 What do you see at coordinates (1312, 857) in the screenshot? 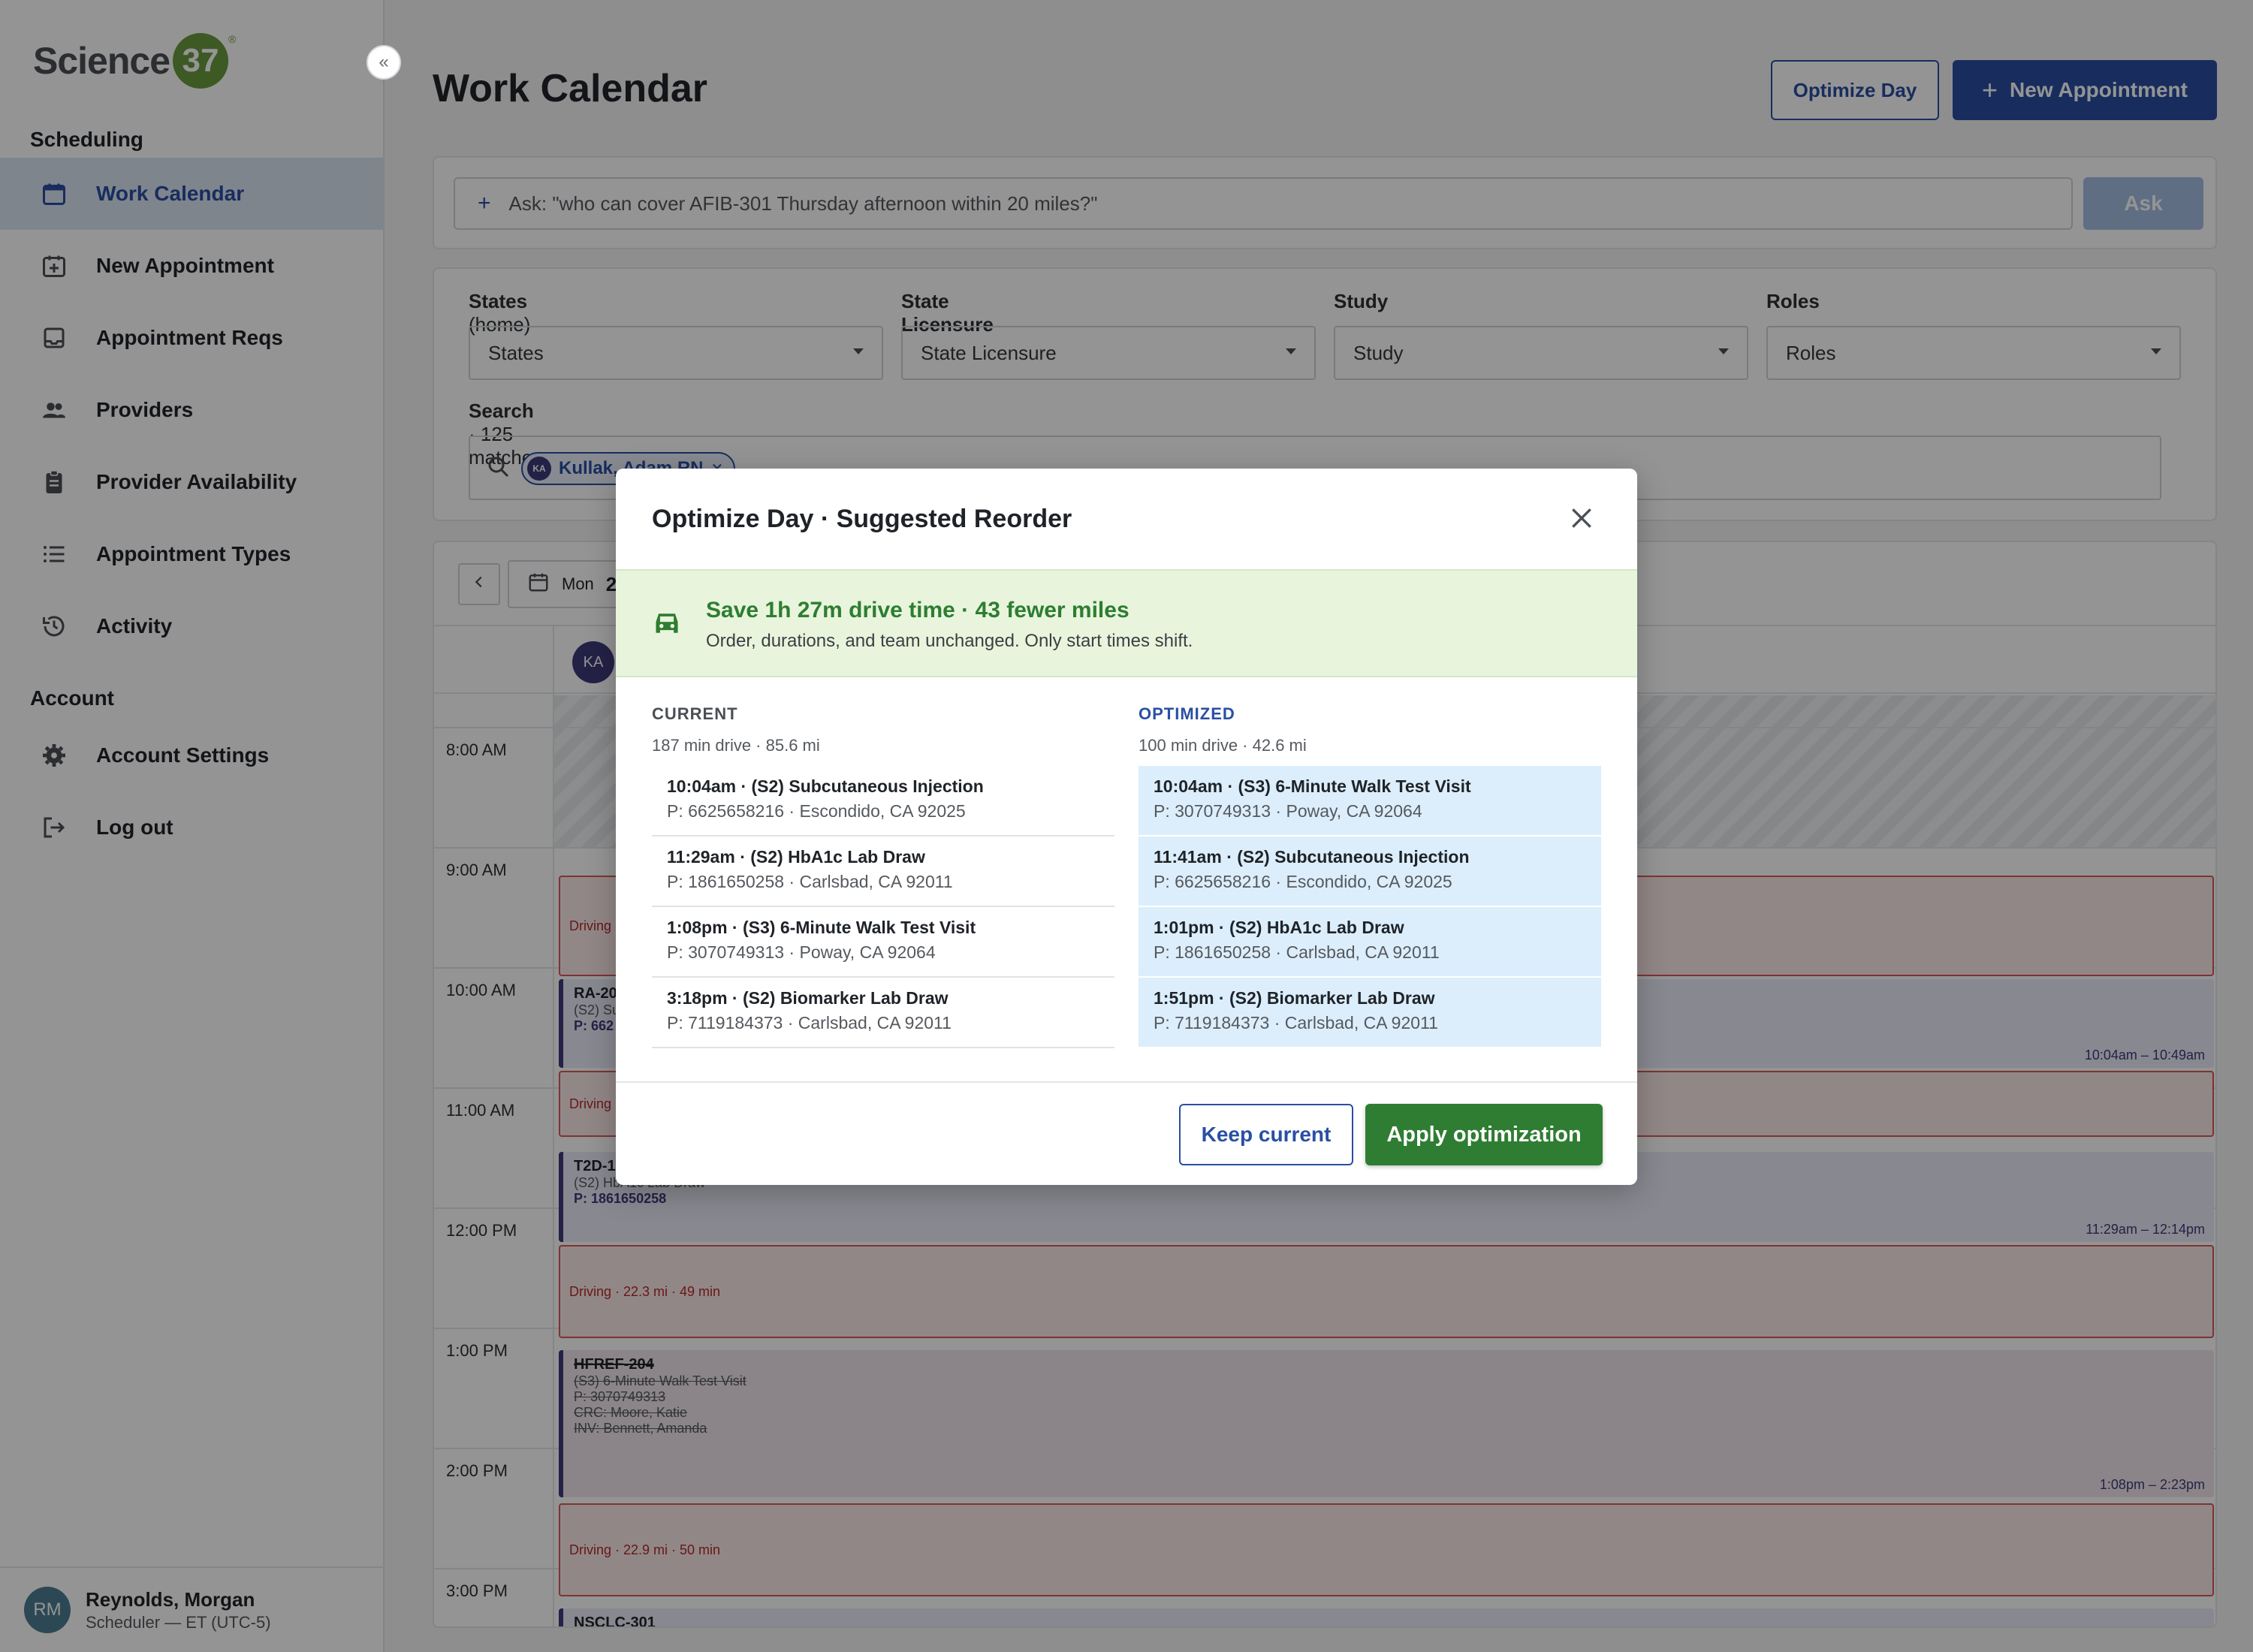
I see `row-title: 11:41am · (S2) Subcutaneous Injection` at bounding box center [1312, 857].